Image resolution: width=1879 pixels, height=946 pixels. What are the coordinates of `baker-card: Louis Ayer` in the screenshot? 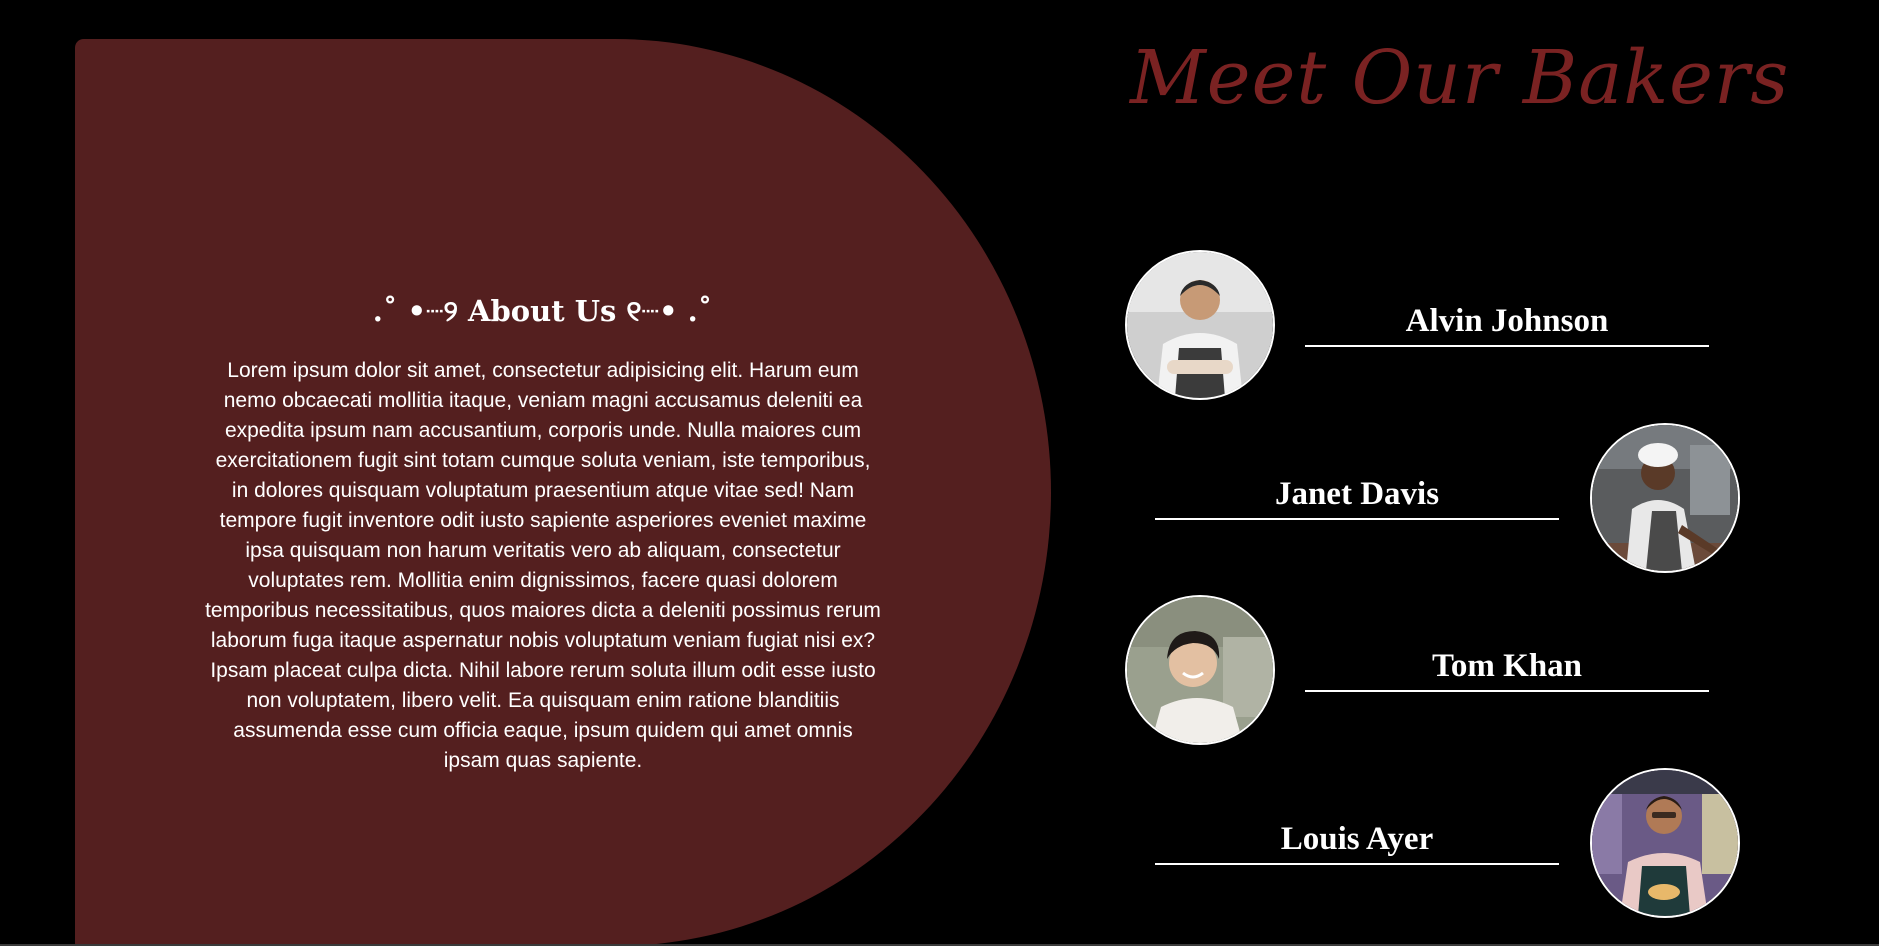 It's located at (1440, 844).